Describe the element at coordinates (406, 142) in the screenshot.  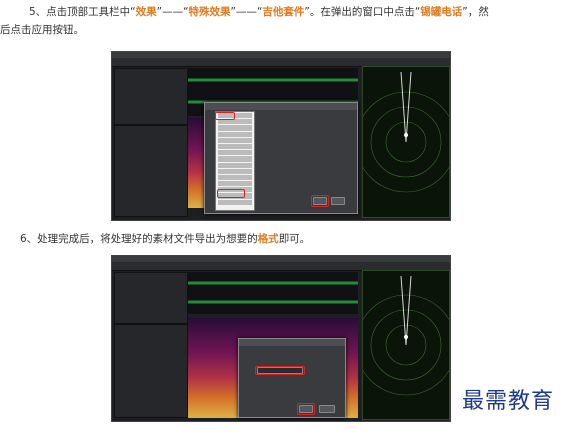
I see `phase-scope` at that location.